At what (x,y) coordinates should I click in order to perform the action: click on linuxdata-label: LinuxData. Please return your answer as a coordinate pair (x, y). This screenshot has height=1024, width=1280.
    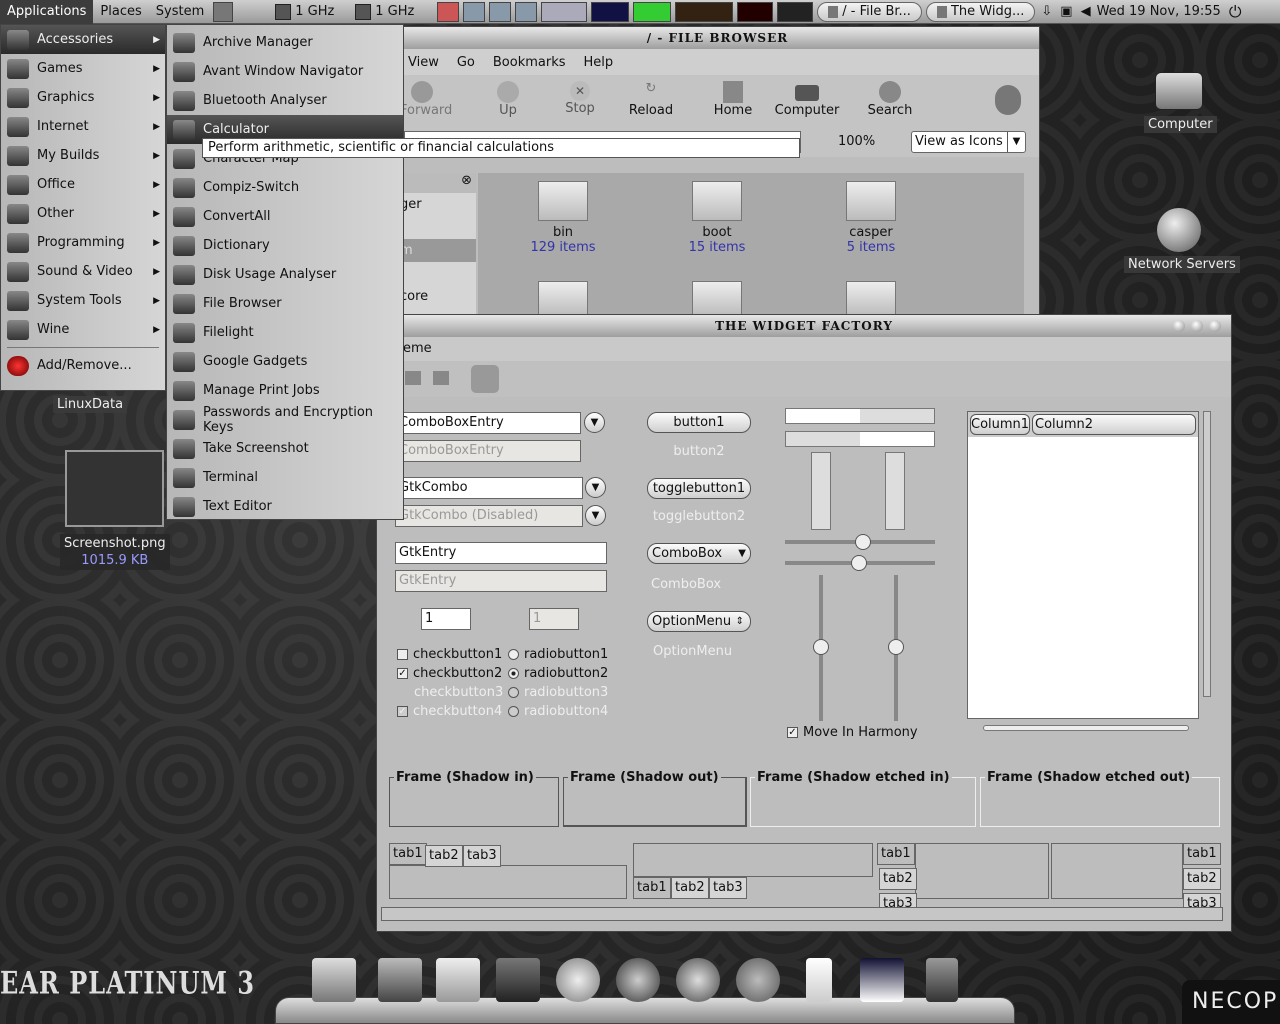
    Looking at the image, I should click on (90, 404).